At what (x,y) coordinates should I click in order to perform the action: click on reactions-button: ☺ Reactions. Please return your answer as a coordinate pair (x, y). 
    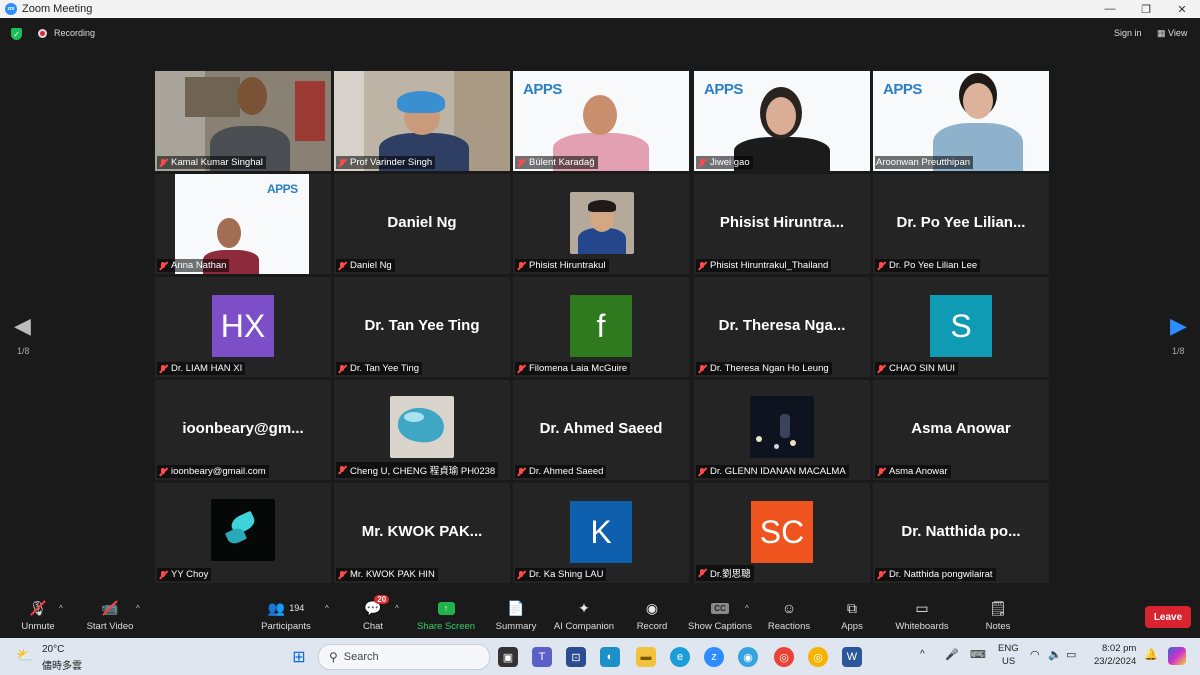
    Looking at the image, I should click on (789, 617).